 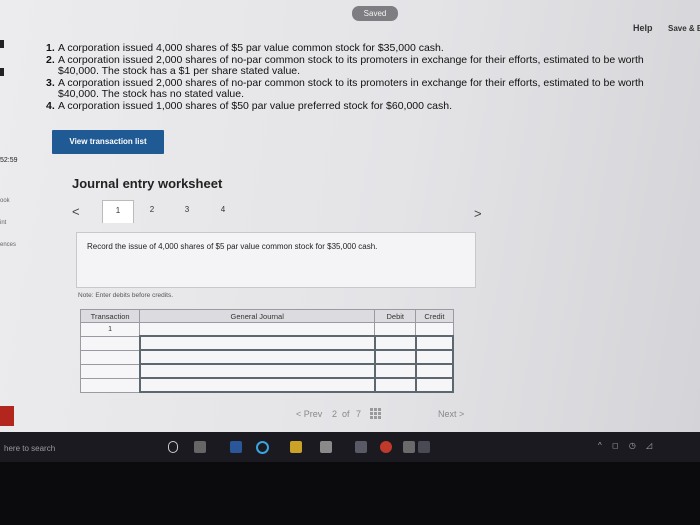 I want to click on chevron-right-icon: >, so click(x=478, y=213).